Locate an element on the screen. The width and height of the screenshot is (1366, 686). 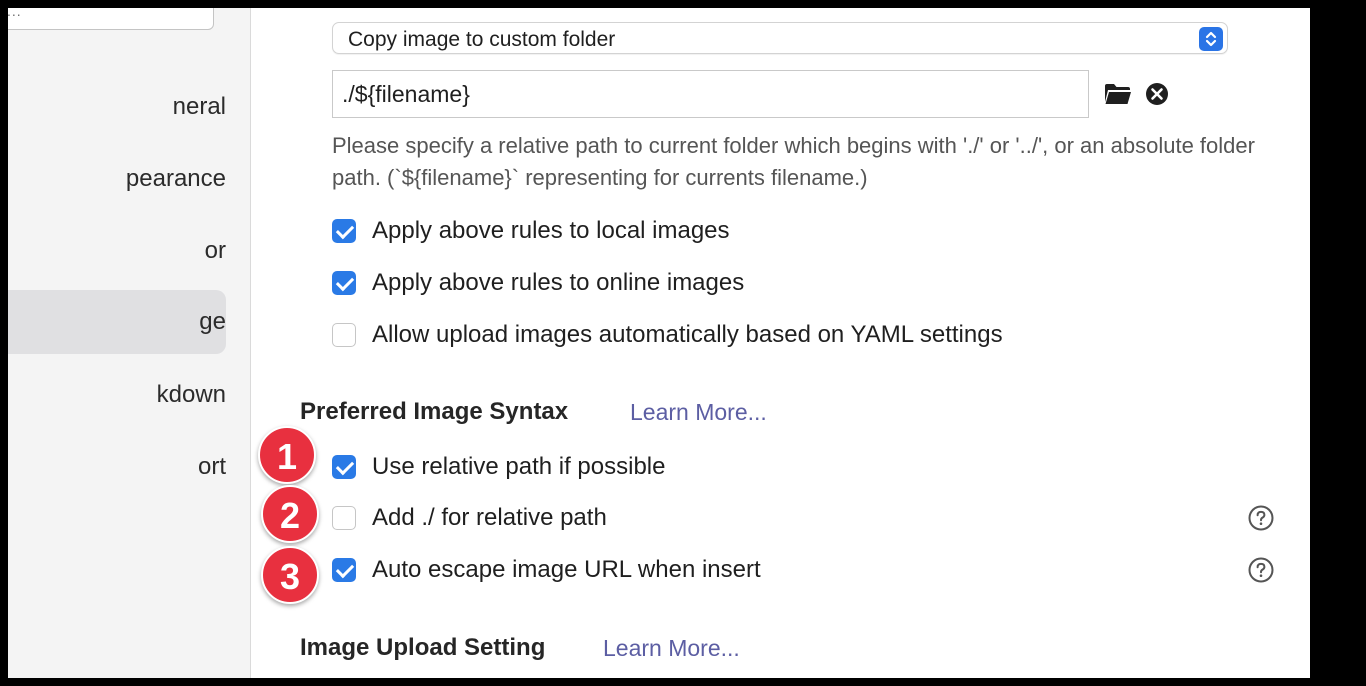
auto-escape-url-option: Auto escape image URL when insert is located at coordinates (546, 570).